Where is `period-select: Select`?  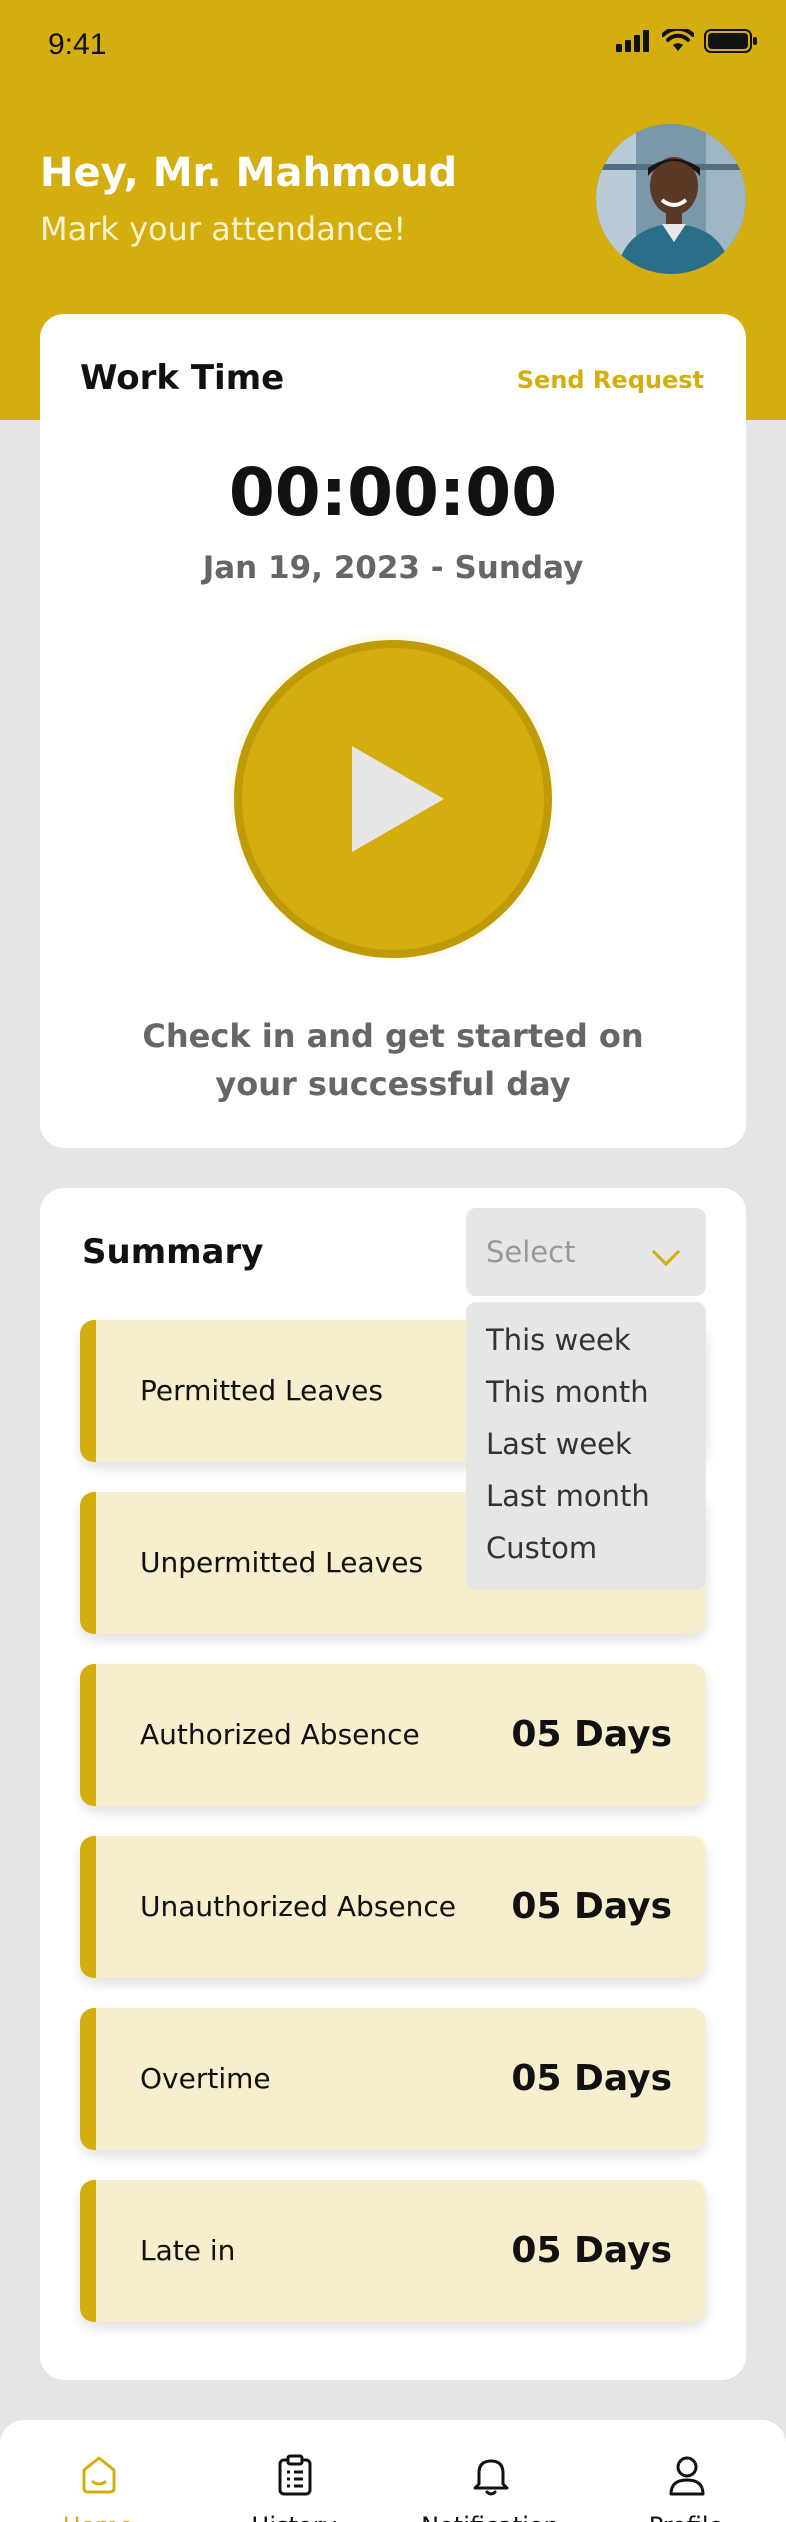
period-select: Select is located at coordinates (586, 1252).